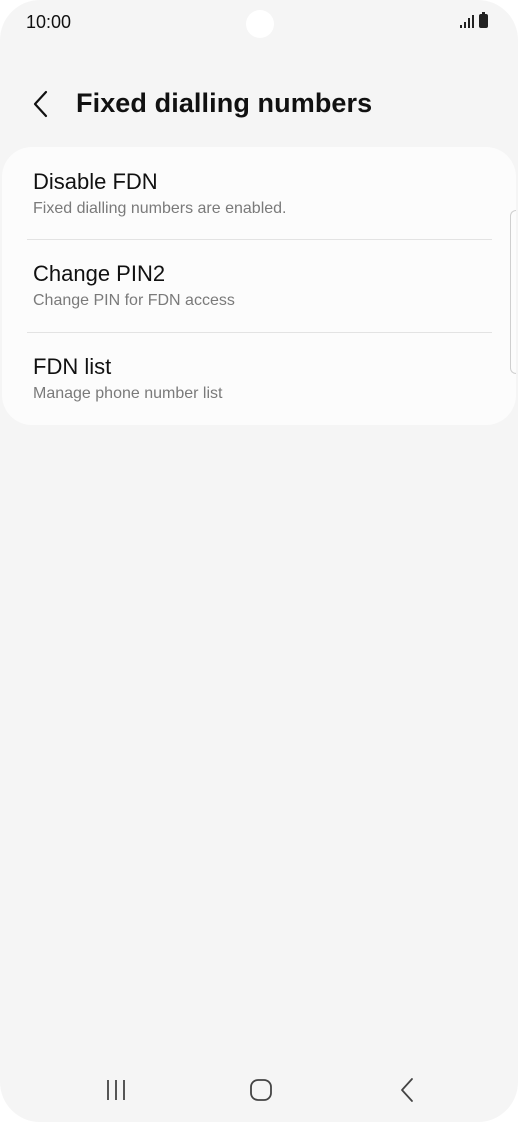  What do you see at coordinates (128, 393) in the screenshot?
I see `item-subtitle: Manage phone number list` at bounding box center [128, 393].